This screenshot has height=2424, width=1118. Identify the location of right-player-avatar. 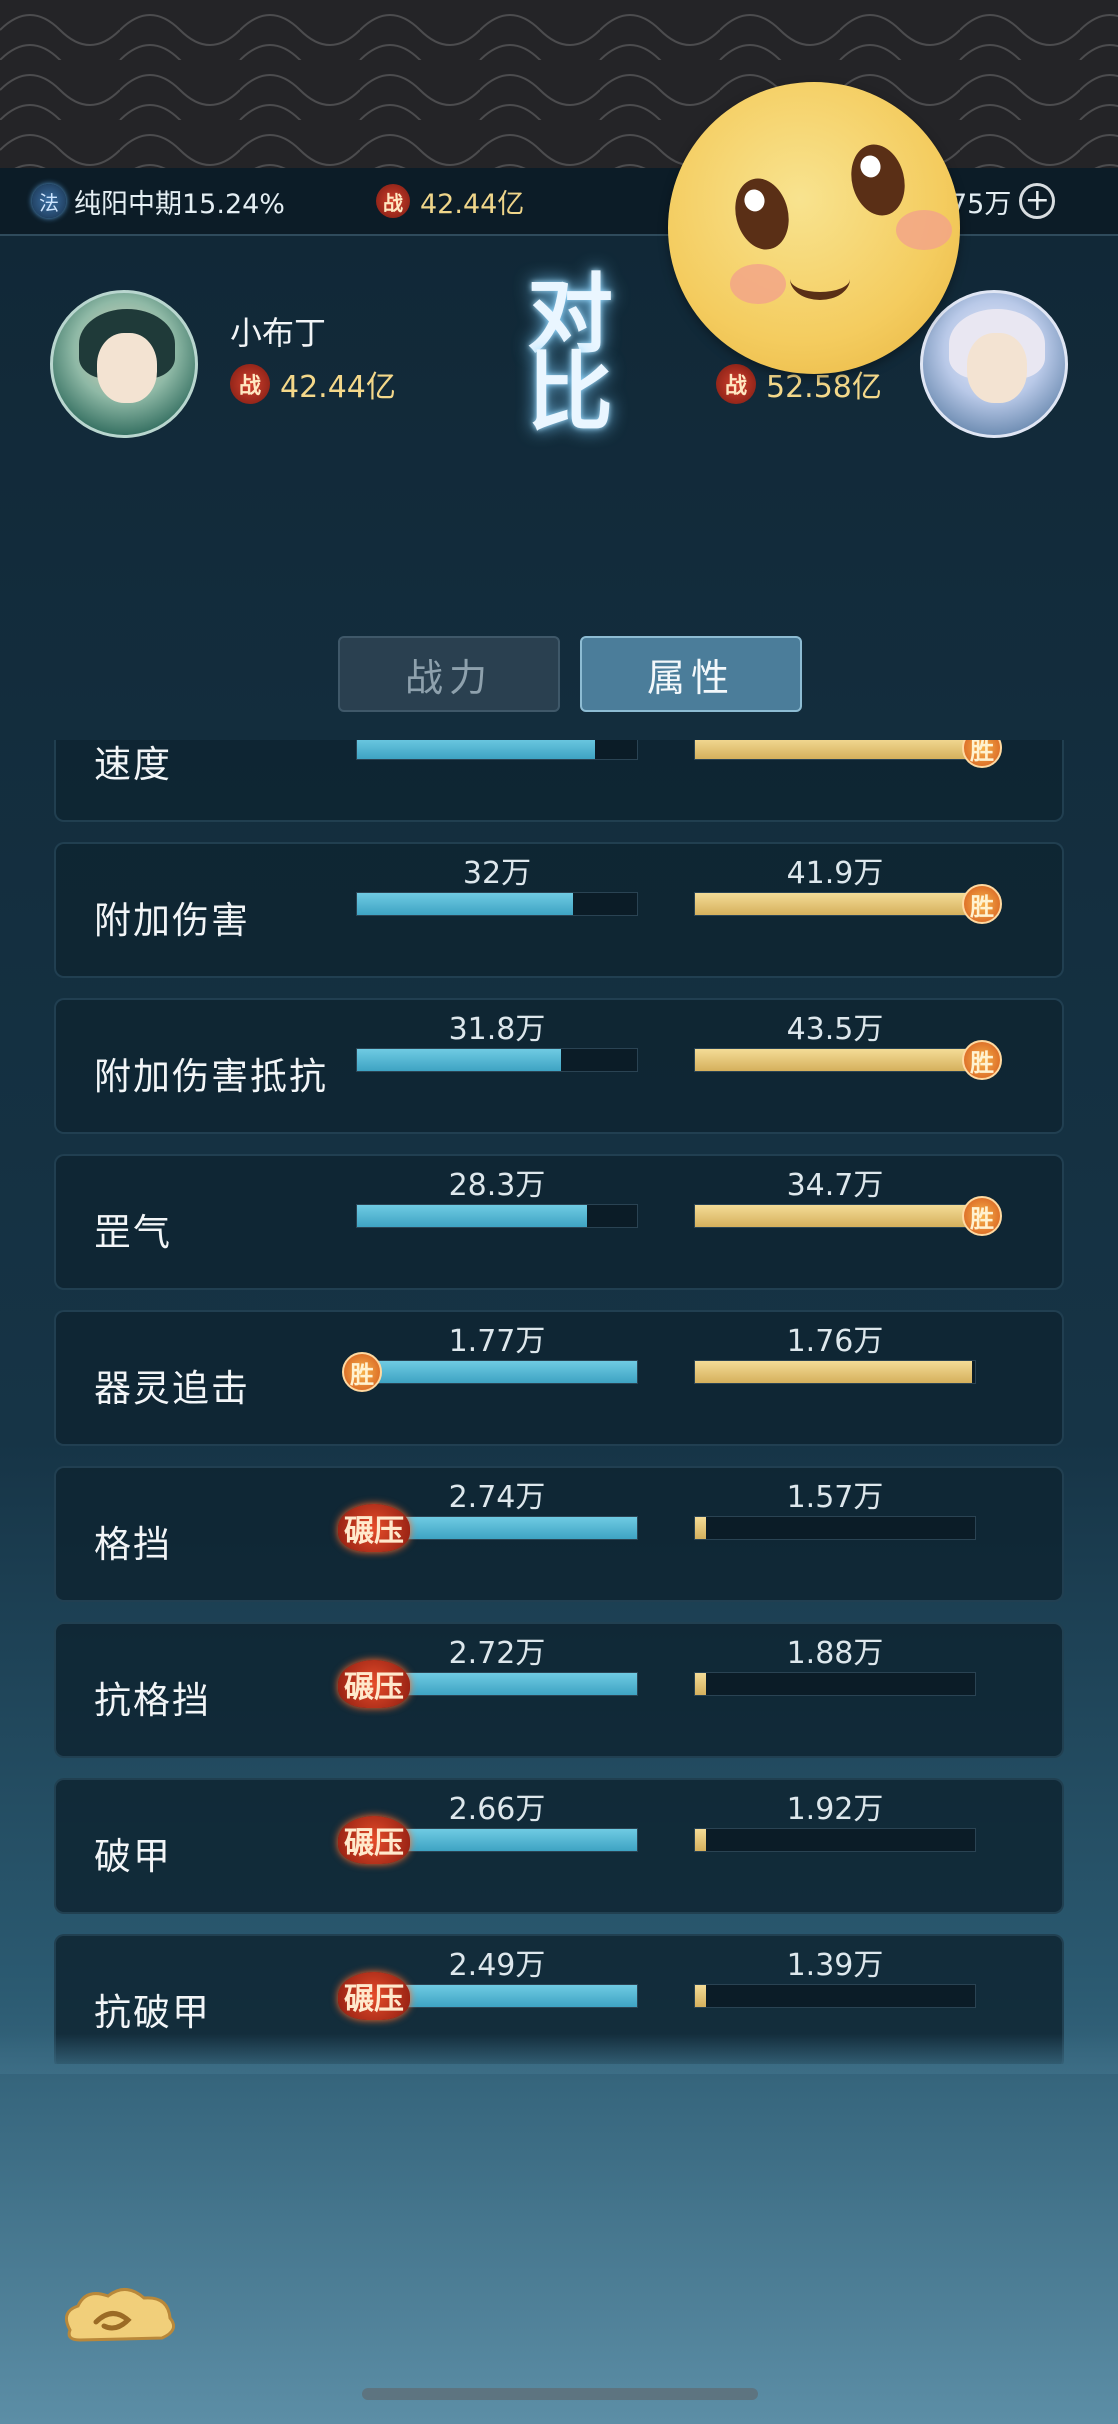
(994, 364).